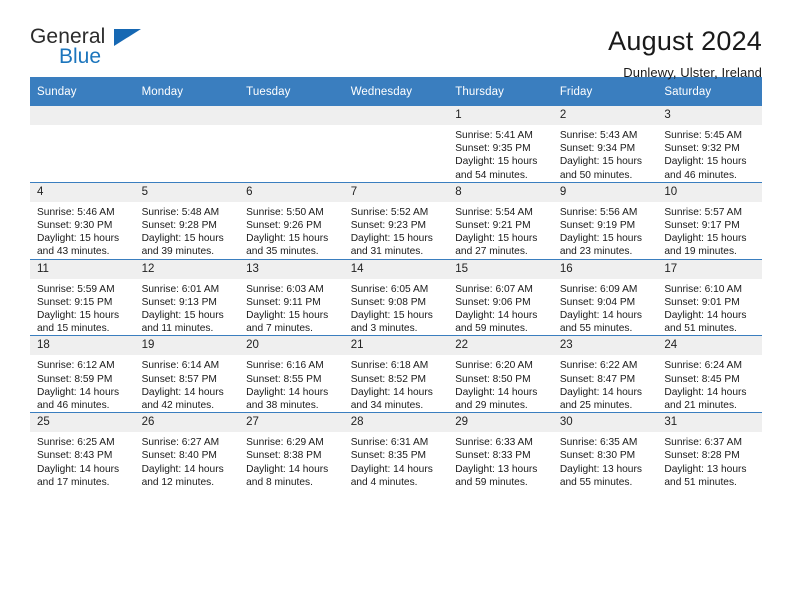 This screenshot has width=792, height=612. Describe the element at coordinates (187, 192) in the screenshot. I see `day-number: 5` at that location.